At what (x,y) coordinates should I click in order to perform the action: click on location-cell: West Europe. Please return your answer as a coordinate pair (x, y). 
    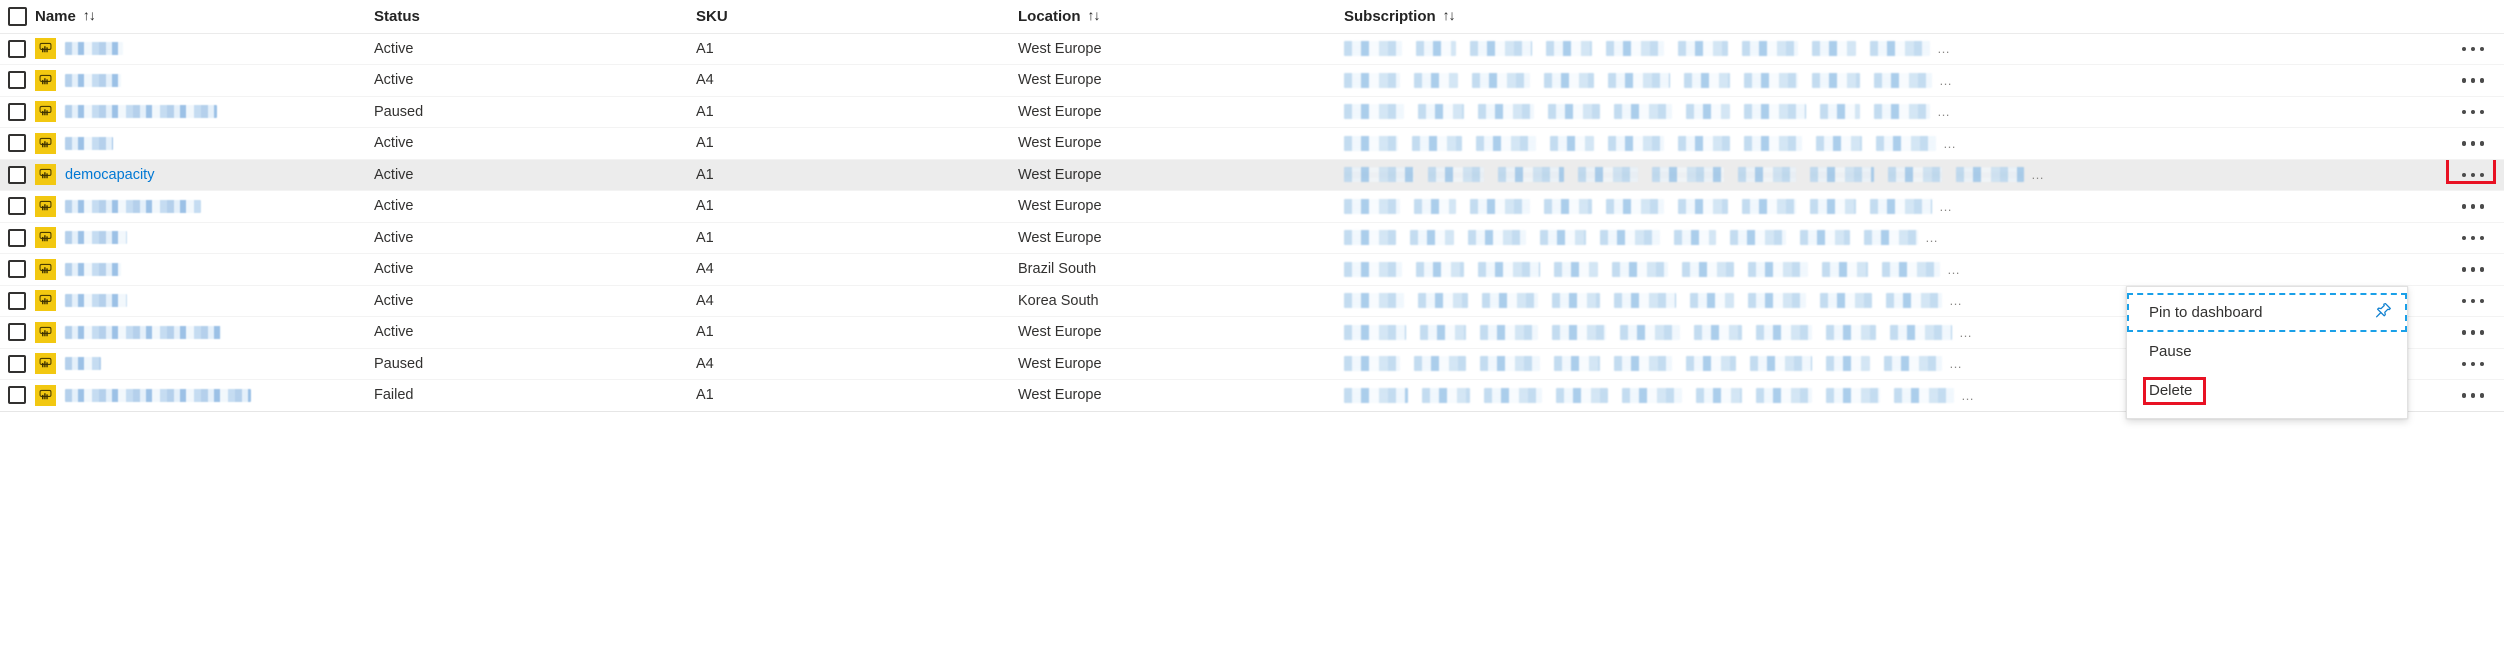
    Looking at the image, I should click on (1179, 238).